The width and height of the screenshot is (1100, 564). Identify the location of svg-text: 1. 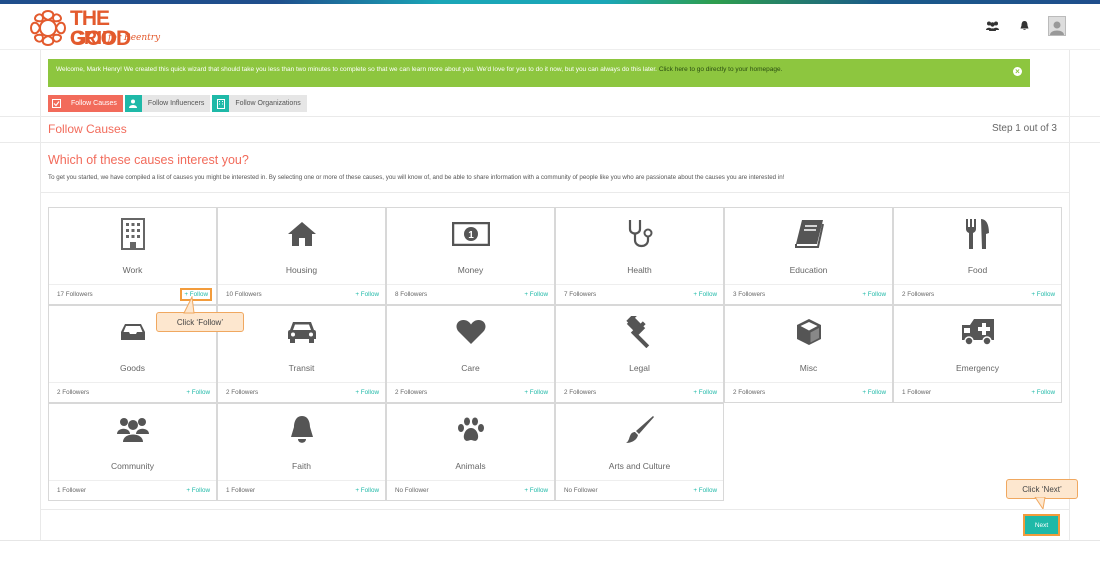
(471, 235).